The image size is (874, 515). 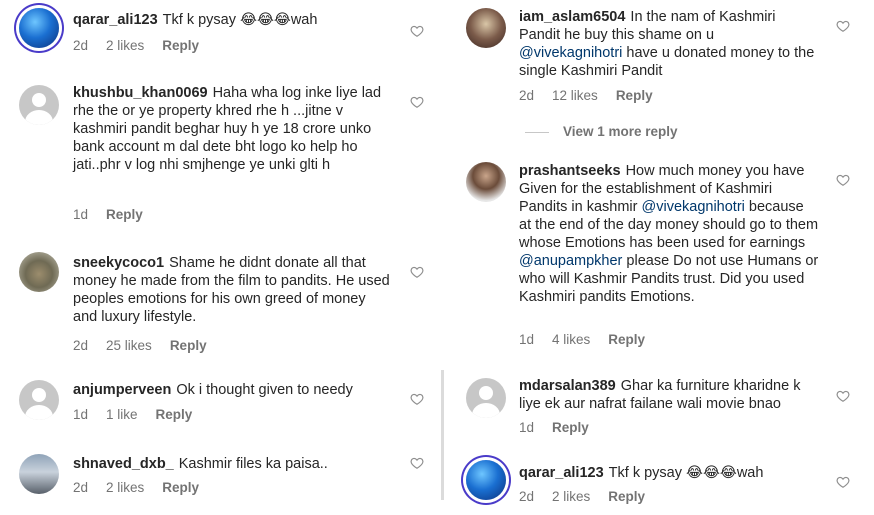 I want to click on comment-text: anjumperveen Ok i thought given to needy, so click(x=233, y=390).